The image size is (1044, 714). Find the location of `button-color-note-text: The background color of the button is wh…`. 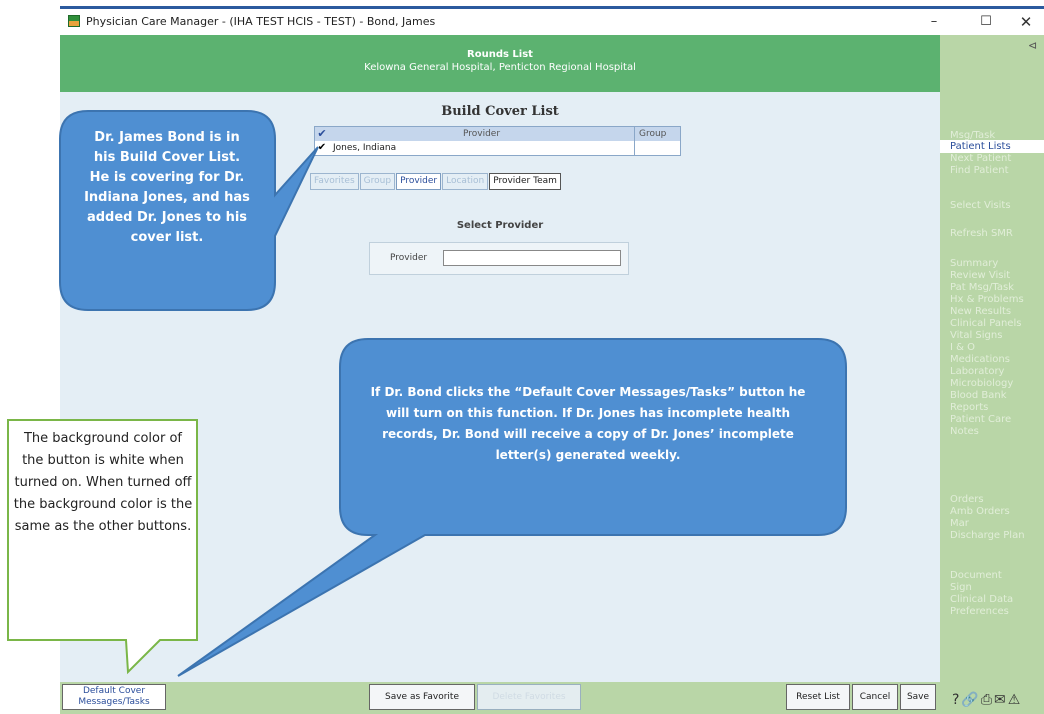

button-color-note-text: The background color of the button is wh… is located at coordinates (103, 482).